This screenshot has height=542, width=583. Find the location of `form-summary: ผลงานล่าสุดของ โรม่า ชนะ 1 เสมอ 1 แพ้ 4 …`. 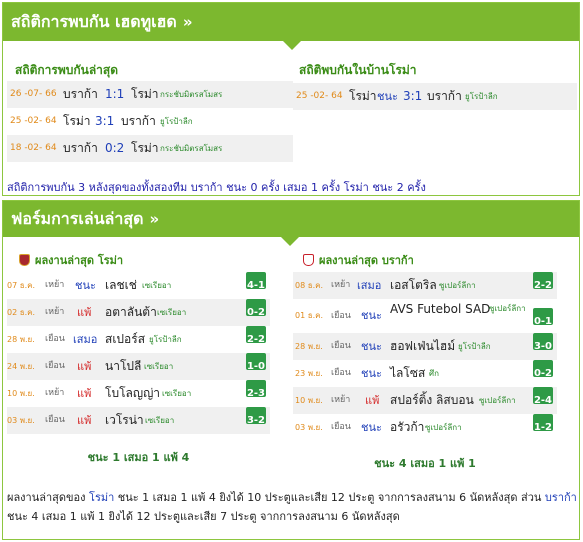

form-summary: ผลงานล่าสุดของ โรม่า ชนะ 1 เสมอ 1 แพ้ 4 … is located at coordinates (292, 507).